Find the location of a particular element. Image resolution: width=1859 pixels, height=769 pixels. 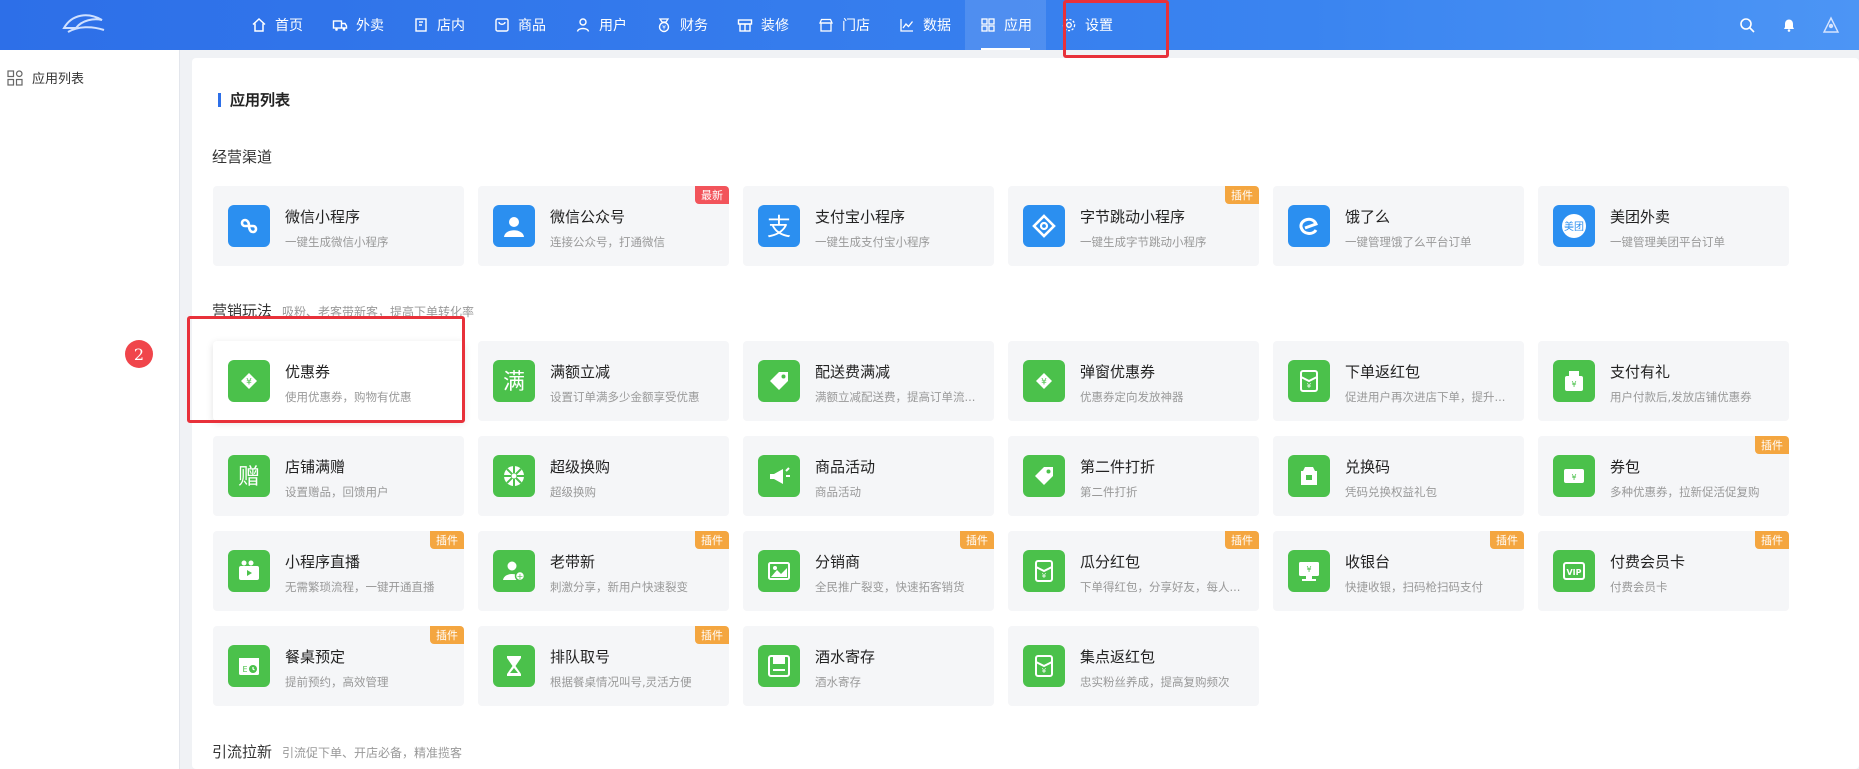

marketing-card: 满 满额立减 设置订单满多少金额享受优惠 is located at coordinates (603, 381).